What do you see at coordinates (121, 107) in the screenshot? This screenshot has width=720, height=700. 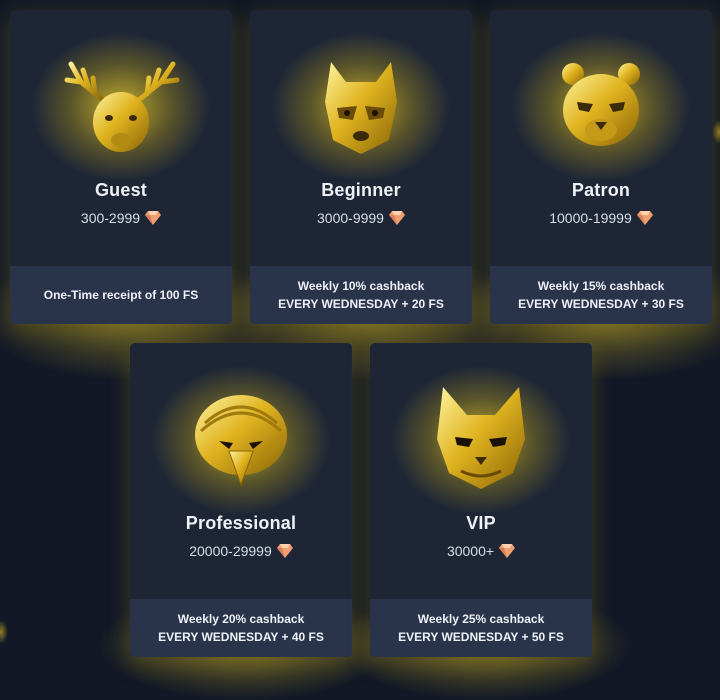 I see `deer-mask-icon` at bounding box center [121, 107].